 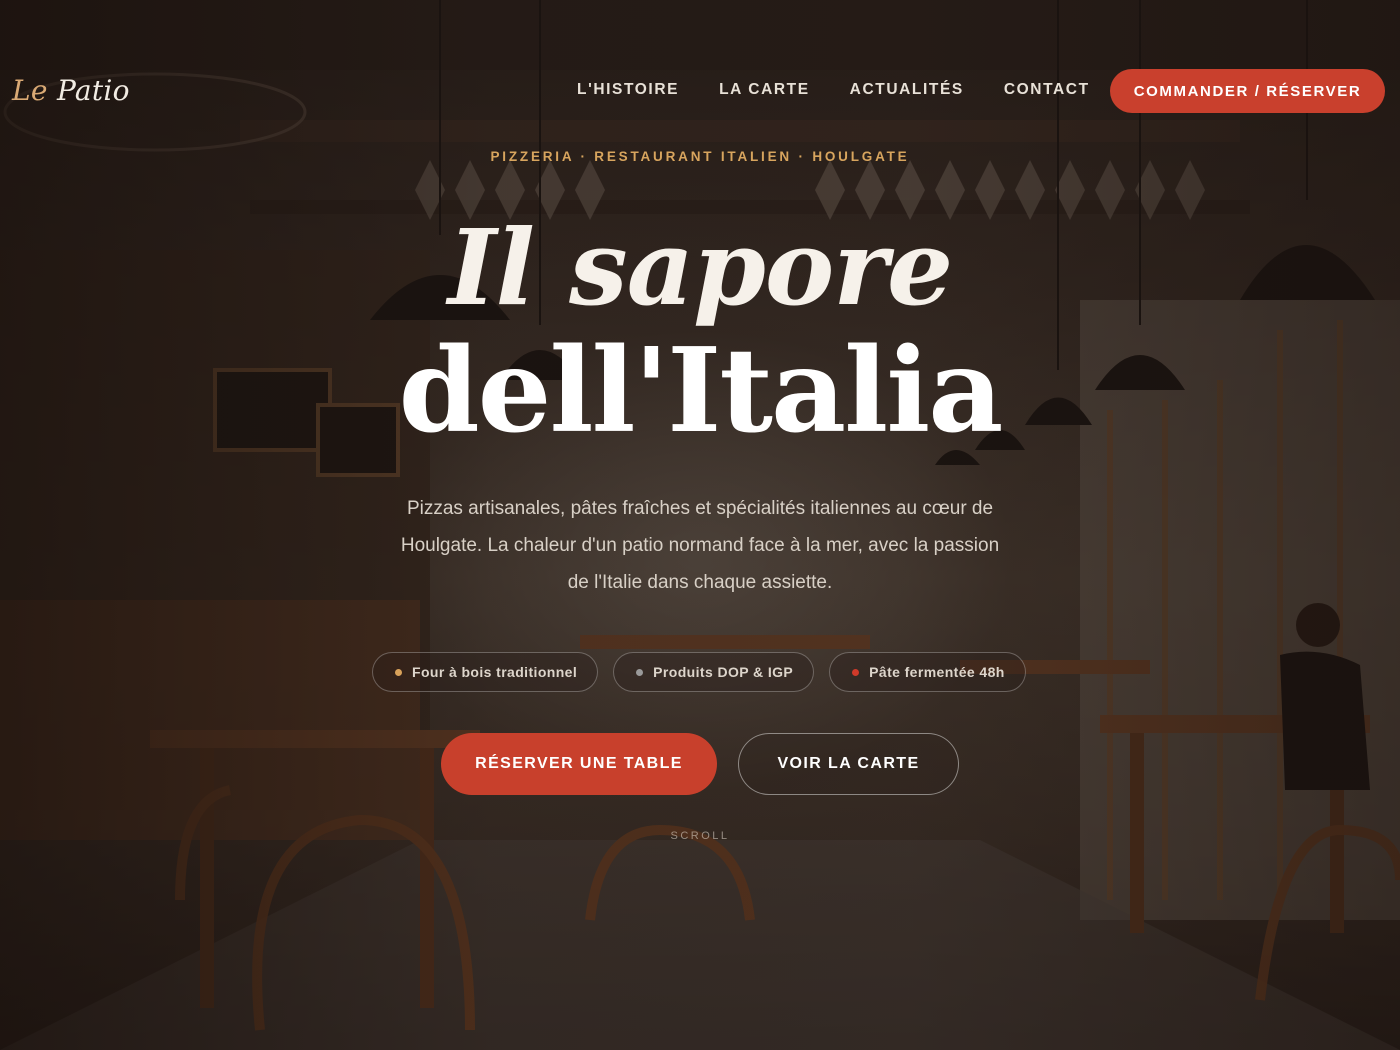 I want to click on nav-link-carte: LA CARTE, so click(x=764, y=90).